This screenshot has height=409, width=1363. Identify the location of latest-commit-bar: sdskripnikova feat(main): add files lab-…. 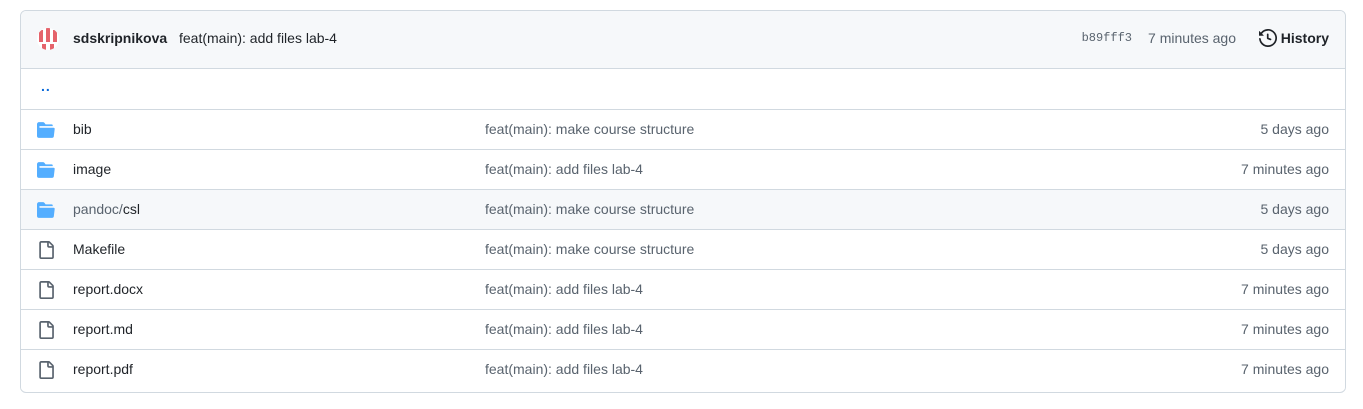
(683, 40).